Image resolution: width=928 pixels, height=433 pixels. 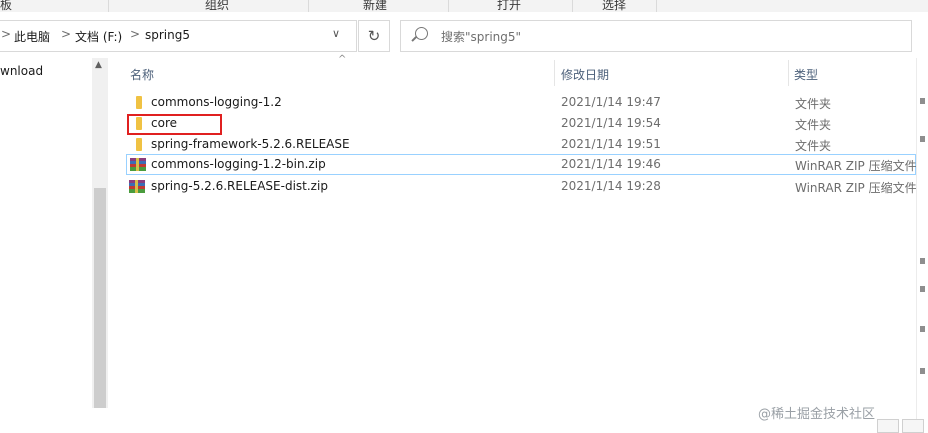 What do you see at coordinates (374, 36) in the screenshot?
I see `refresh-button: ↻` at bounding box center [374, 36].